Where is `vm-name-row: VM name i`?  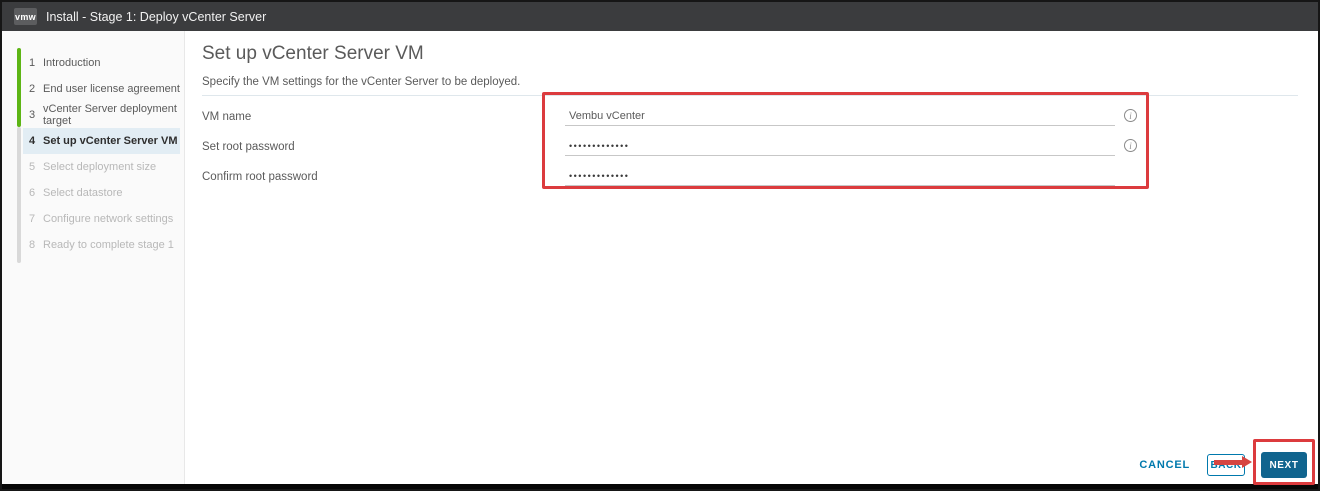 vm-name-row: VM name i is located at coordinates (669, 114).